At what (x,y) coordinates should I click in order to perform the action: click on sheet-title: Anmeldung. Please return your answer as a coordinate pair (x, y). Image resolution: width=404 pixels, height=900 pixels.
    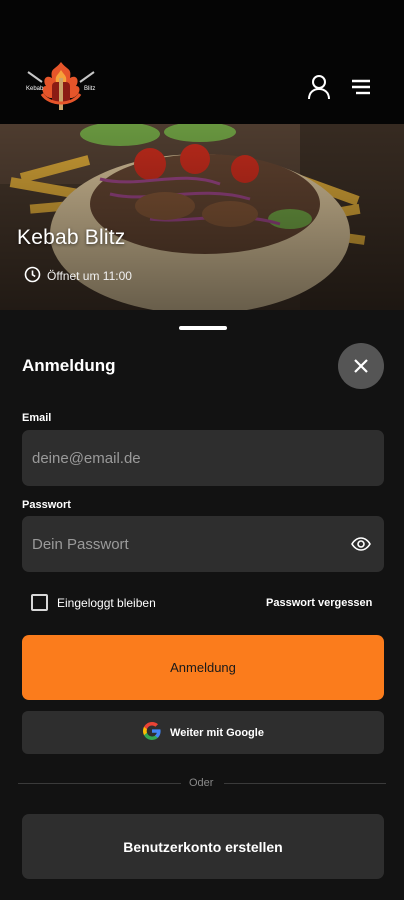
    Looking at the image, I should click on (69, 365).